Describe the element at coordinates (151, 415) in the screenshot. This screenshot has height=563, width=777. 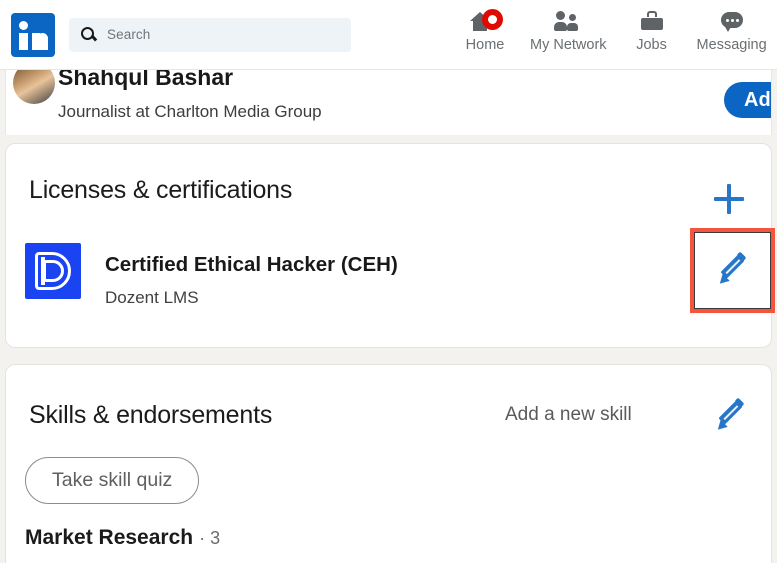
I see `skills-section-title: Skills & endorsements` at that location.